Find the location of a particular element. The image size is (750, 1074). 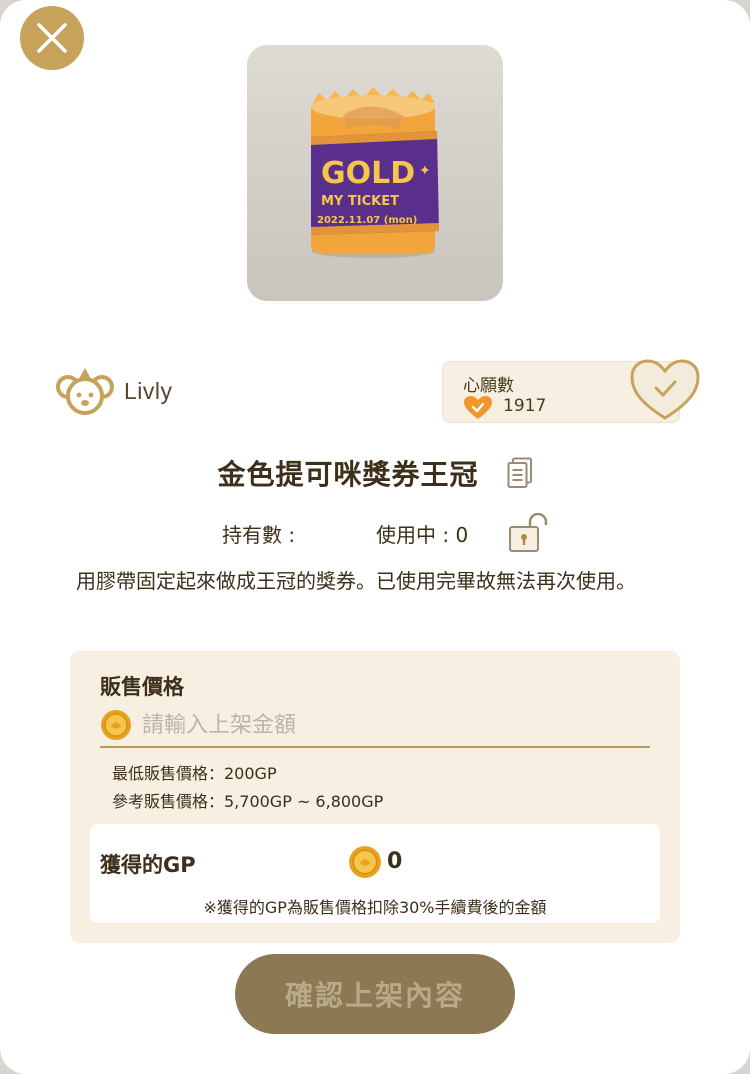

document-icon is located at coordinates (520, 473).